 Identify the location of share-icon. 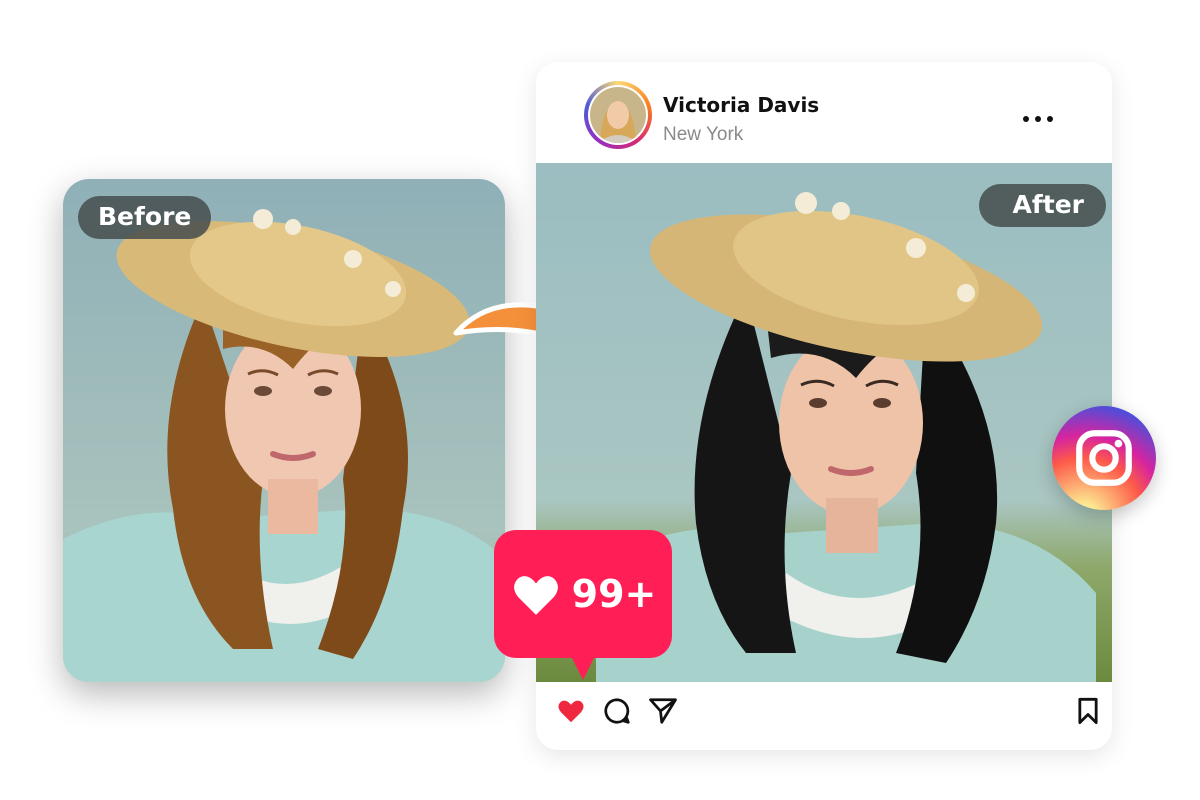
(663, 711).